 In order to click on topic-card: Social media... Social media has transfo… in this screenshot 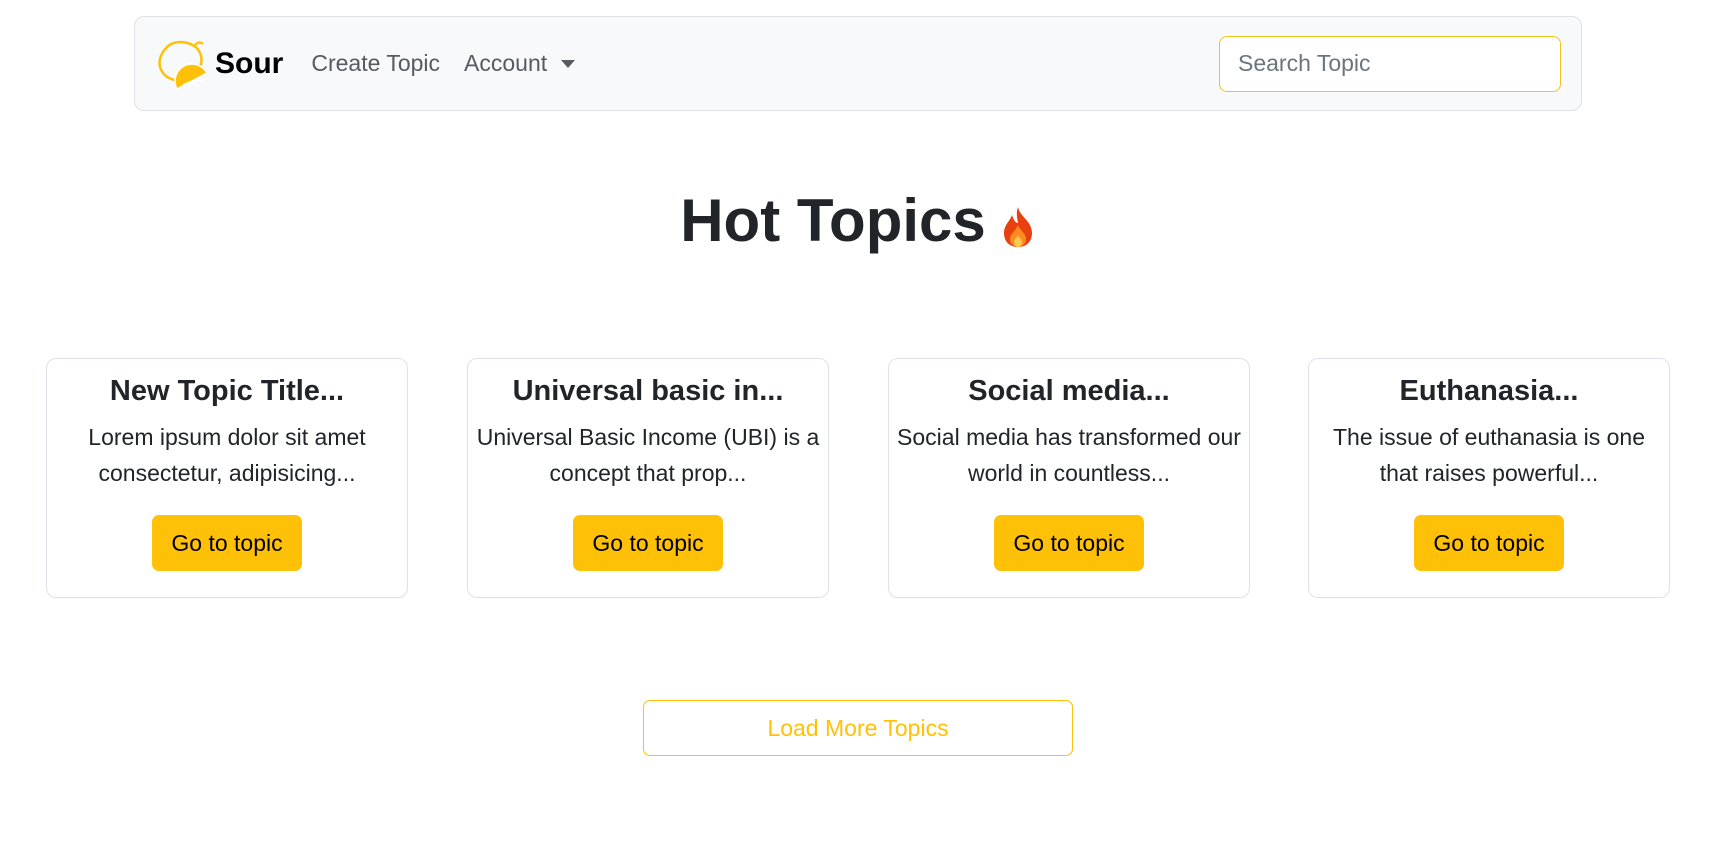, I will do `click(1069, 478)`.